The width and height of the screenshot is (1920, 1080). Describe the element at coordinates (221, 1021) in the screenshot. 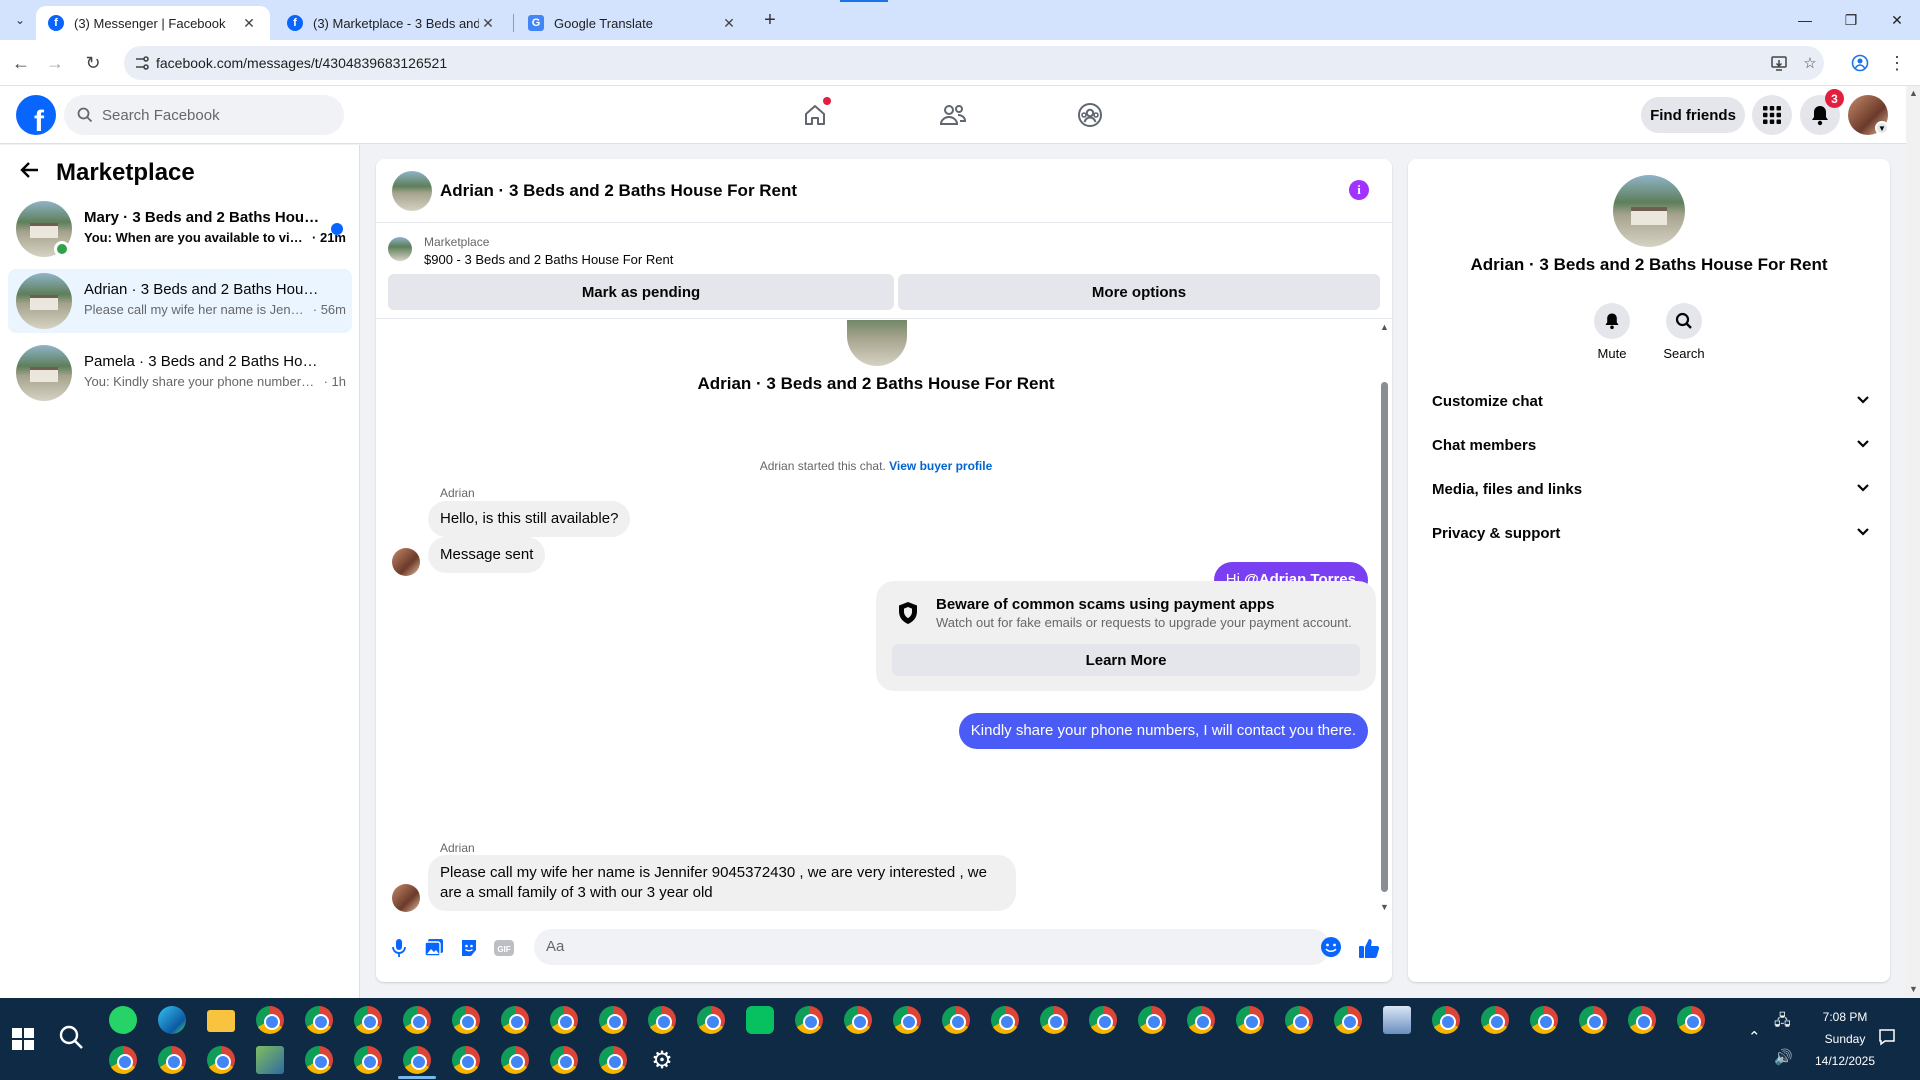

I see `file-explorer-icon` at that location.